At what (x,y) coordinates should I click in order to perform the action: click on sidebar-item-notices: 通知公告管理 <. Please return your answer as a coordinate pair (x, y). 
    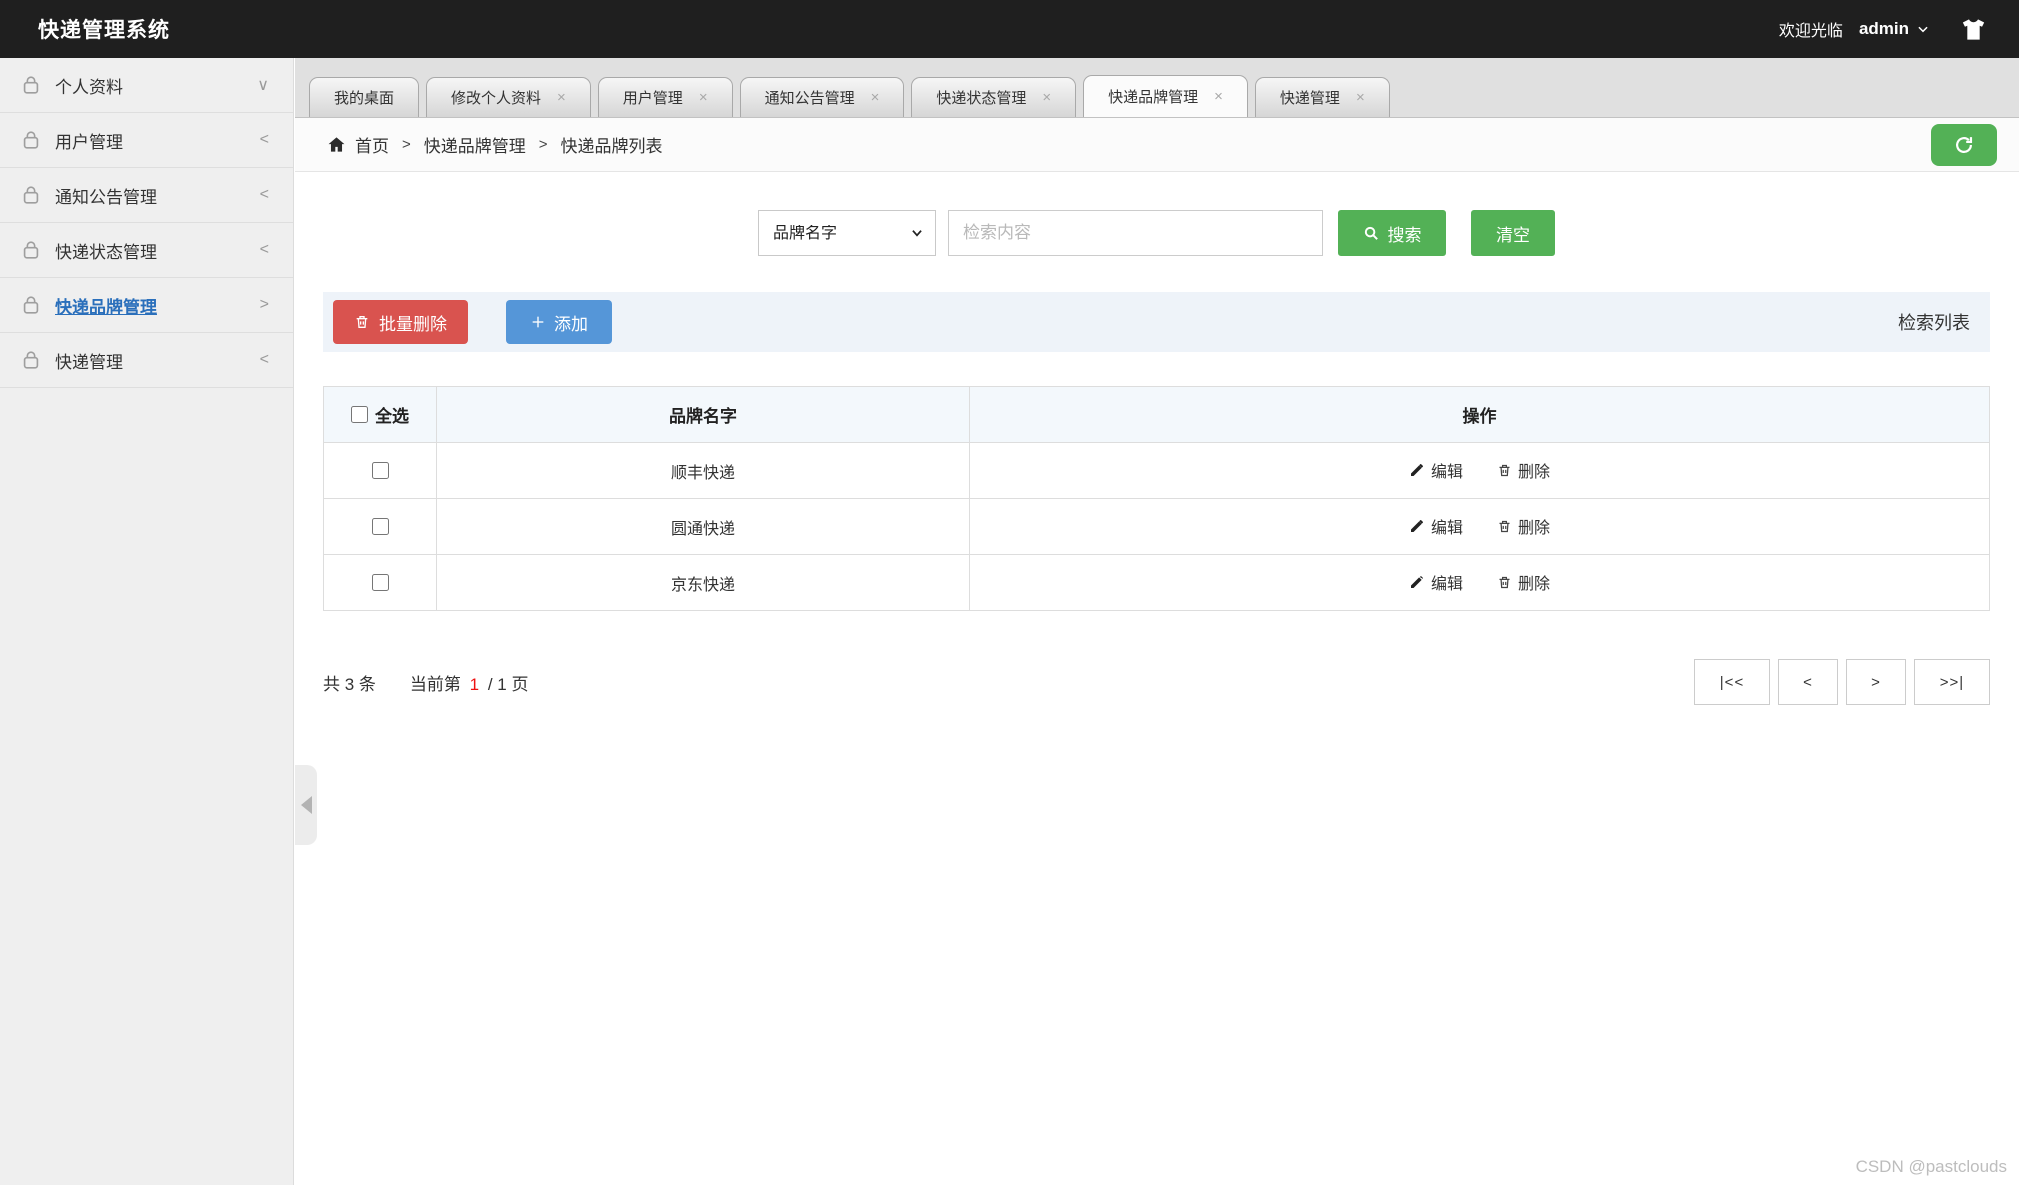
    Looking at the image, I should click on (146, 195).